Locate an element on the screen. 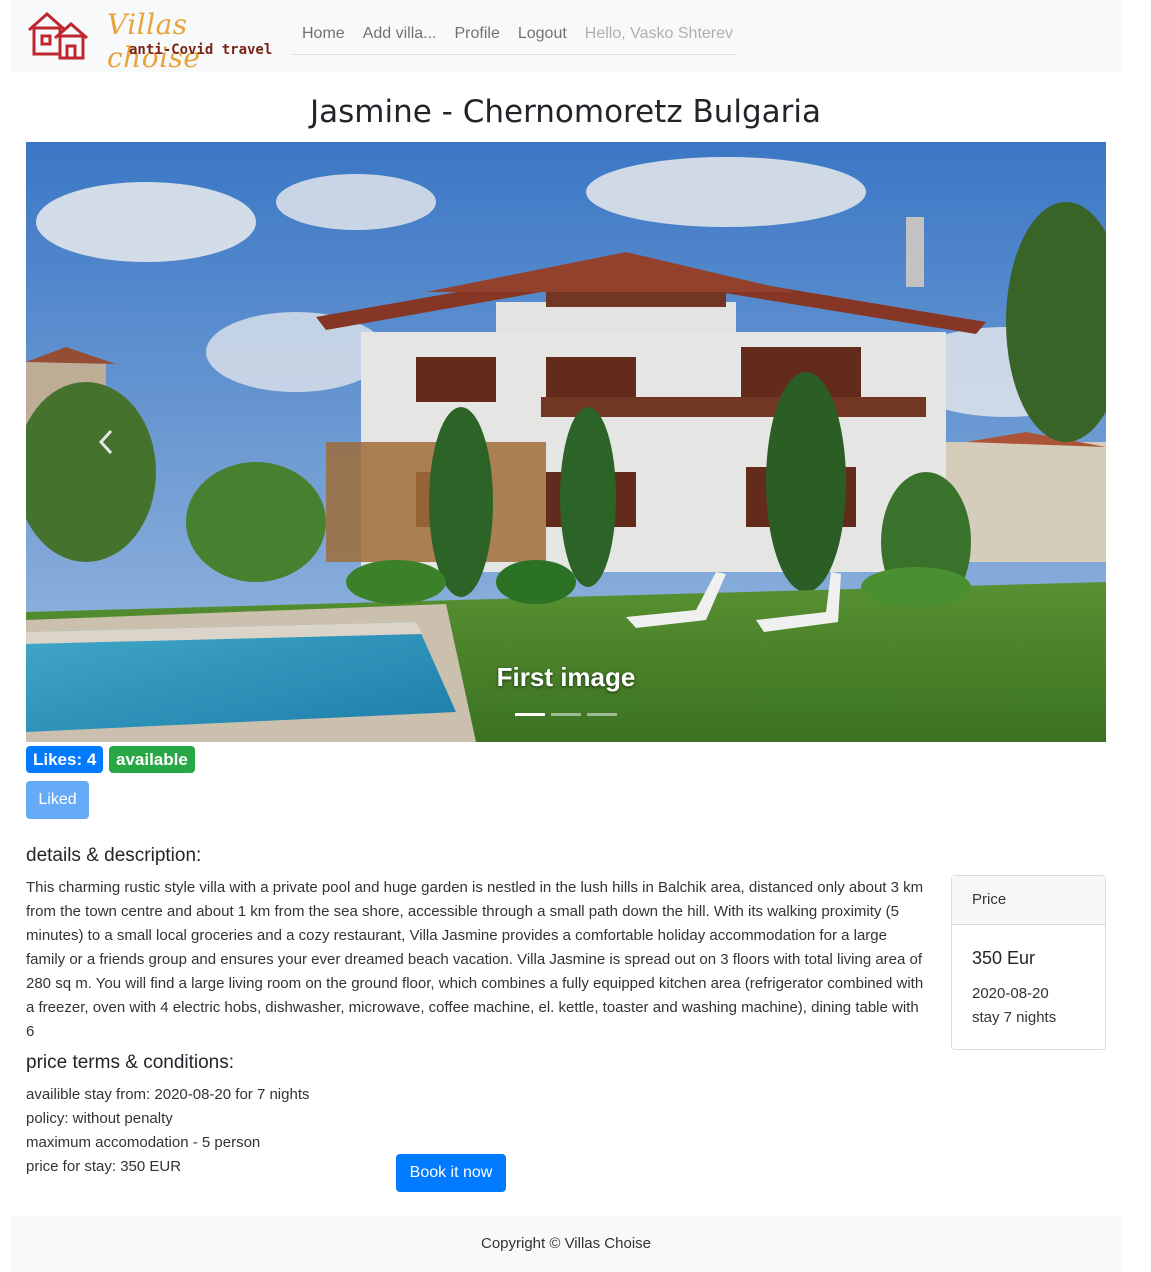 The width and height of the screenshot is (1151, 1272). likes-badge: Likes: 4 is located at coordinates (65, 759).